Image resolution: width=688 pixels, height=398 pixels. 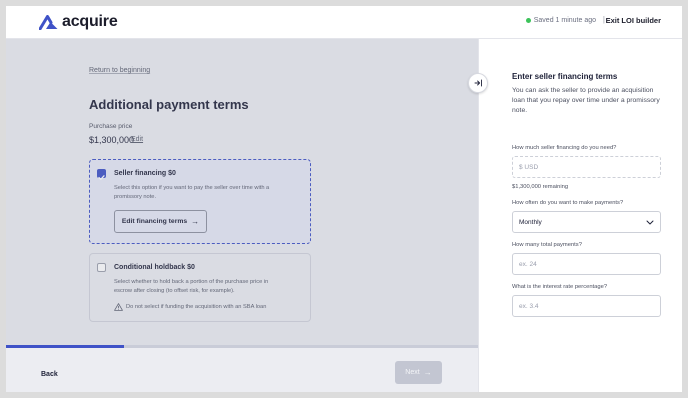 What do you see at coordinates (242, 370) in the screenshot?
I see `footer-nav: Back Next →` at bounding box center [242, 370].